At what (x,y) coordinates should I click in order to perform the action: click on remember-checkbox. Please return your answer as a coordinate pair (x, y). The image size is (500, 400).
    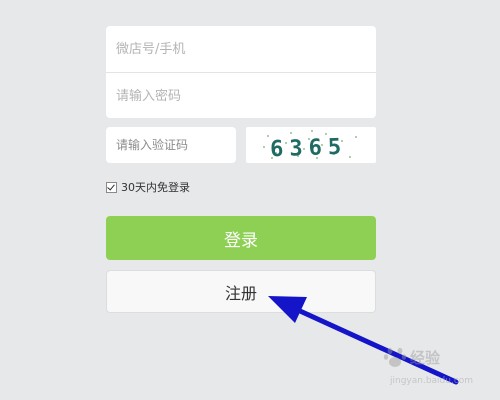
    Looking at the image, I should click on (111, 187).